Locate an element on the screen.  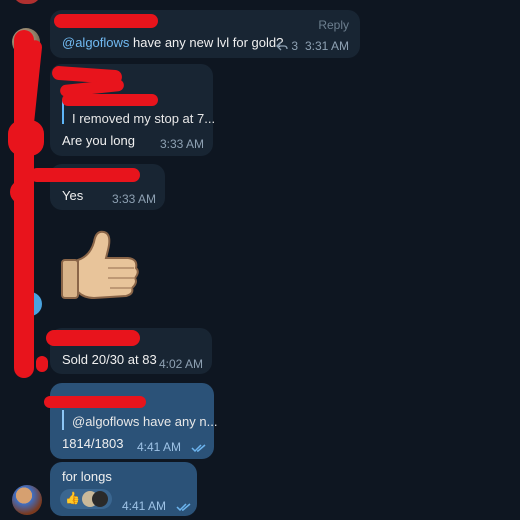
mention-link: @algoflows is located at coordinates (95, 42).